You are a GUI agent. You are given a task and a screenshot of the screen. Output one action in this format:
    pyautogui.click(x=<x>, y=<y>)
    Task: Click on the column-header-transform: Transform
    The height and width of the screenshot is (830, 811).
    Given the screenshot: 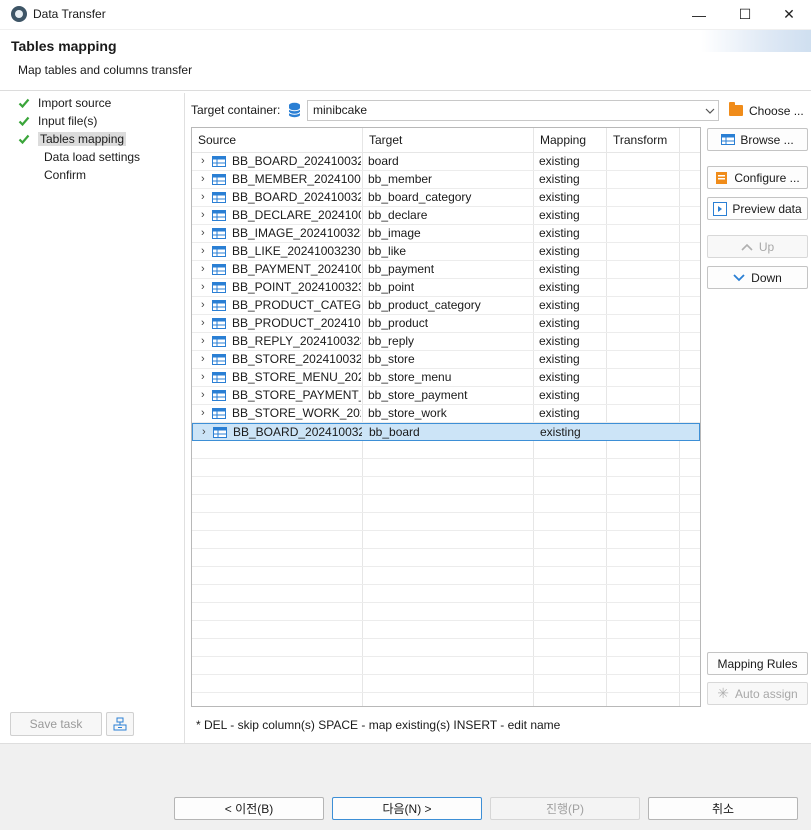 What is the action you would take?
    pyautogui.click(x=643, y=140)
    